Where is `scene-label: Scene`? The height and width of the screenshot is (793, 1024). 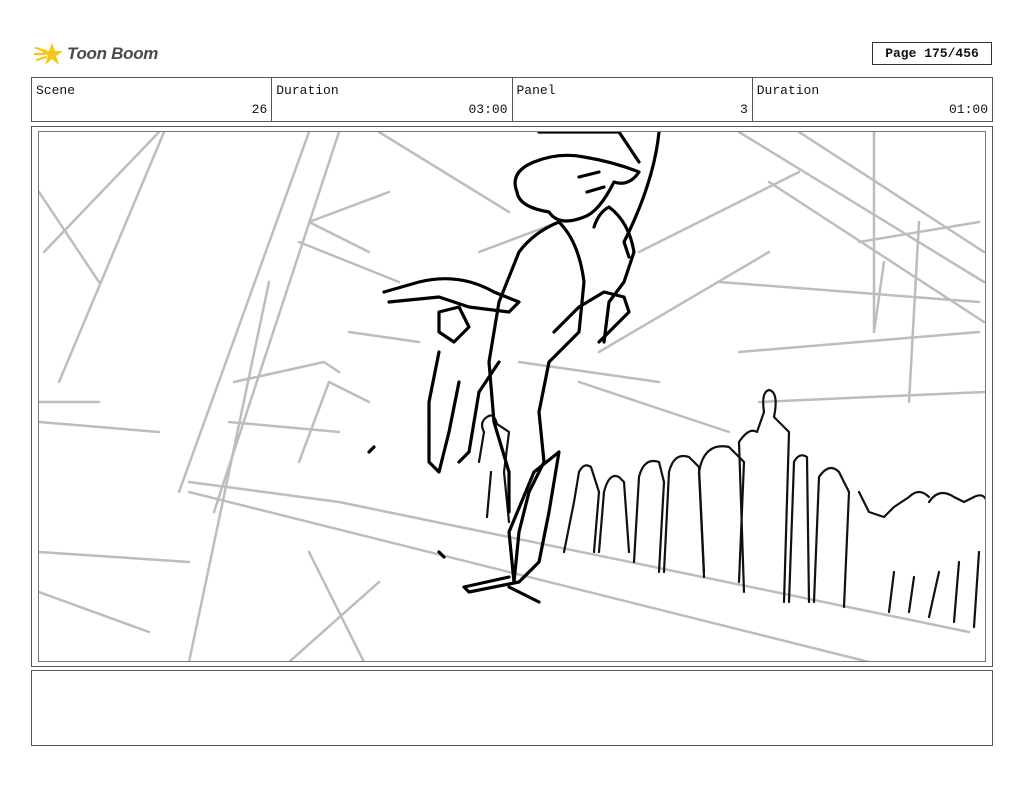
scene-label: Scene is located at coordinates (56, 90).